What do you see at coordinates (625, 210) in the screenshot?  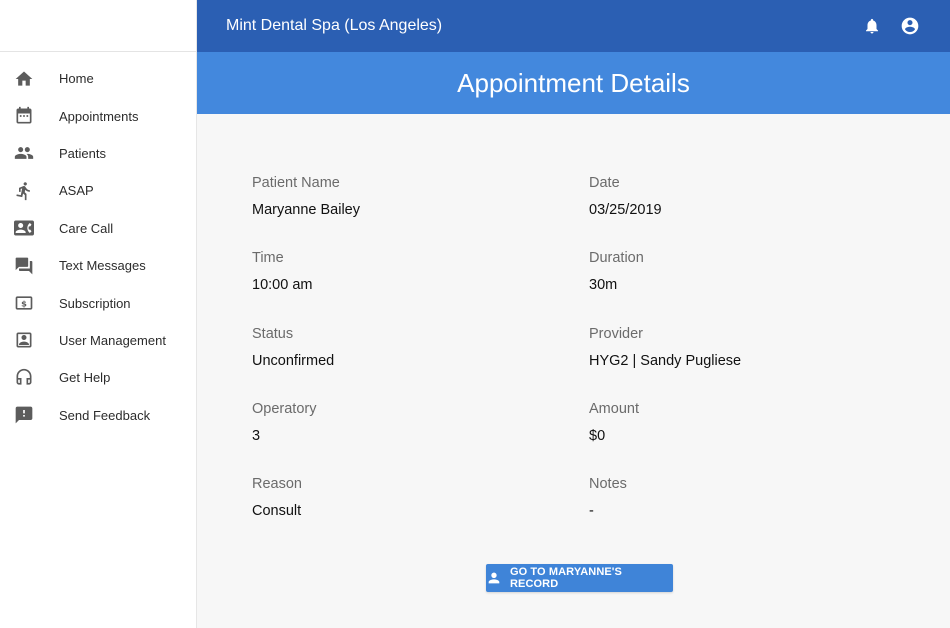 I see `date-value: 03/25/2019` at bounding box center [625, 210].